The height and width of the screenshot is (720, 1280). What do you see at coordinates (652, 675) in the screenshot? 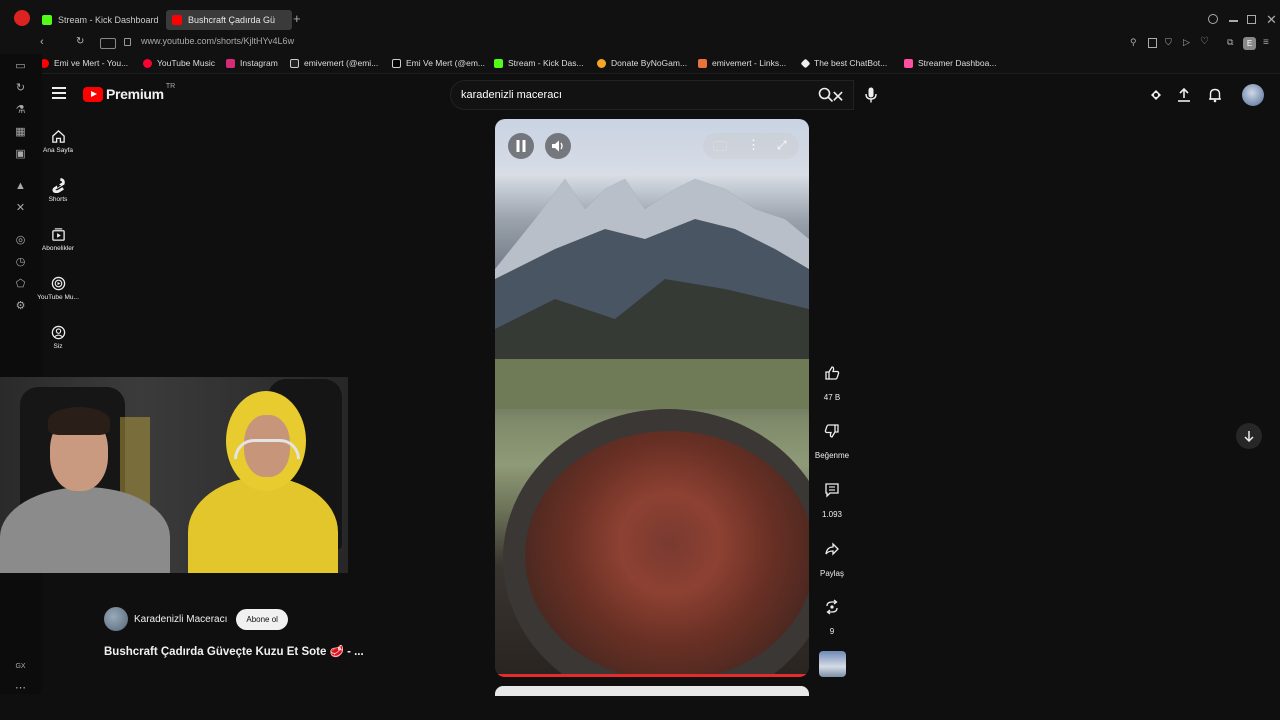
I see `video-progress-bar` at bounding box center [652, 675].